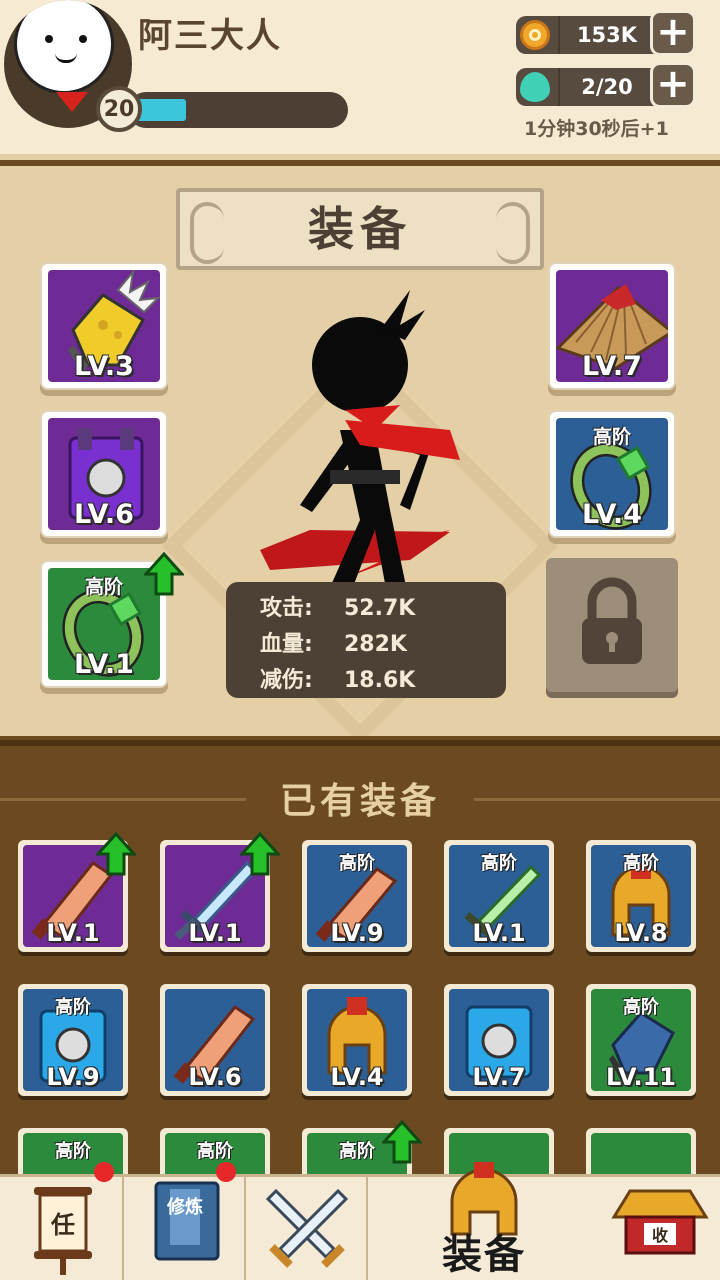  What do you see at coordinates (535, 87) in the screenshot?
I see `balloon-icon` at bounding box center [535, 87].